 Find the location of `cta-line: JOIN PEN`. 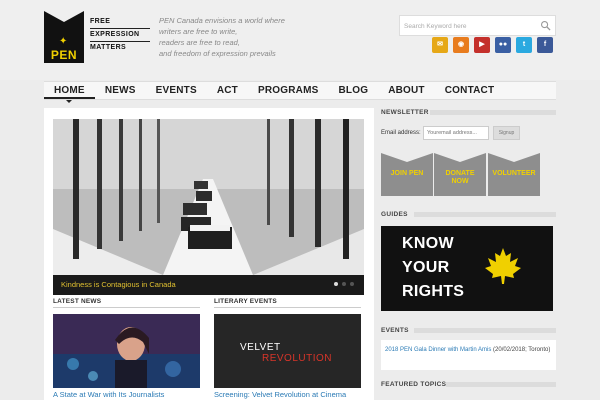

cta-line: JOIN PEN is located at coordinates (407, 173).